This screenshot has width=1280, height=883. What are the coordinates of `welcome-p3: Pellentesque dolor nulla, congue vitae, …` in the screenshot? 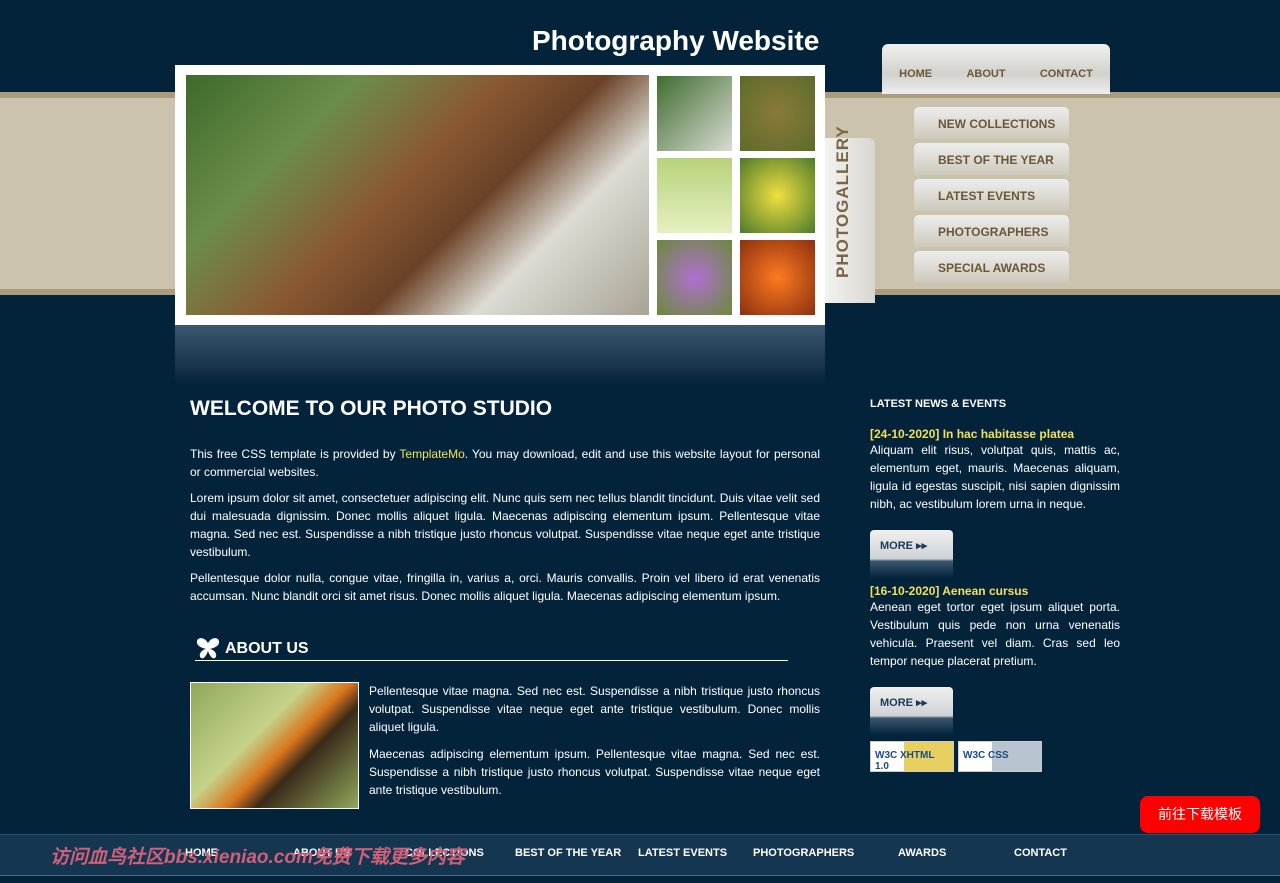 It's located at (505, 587).